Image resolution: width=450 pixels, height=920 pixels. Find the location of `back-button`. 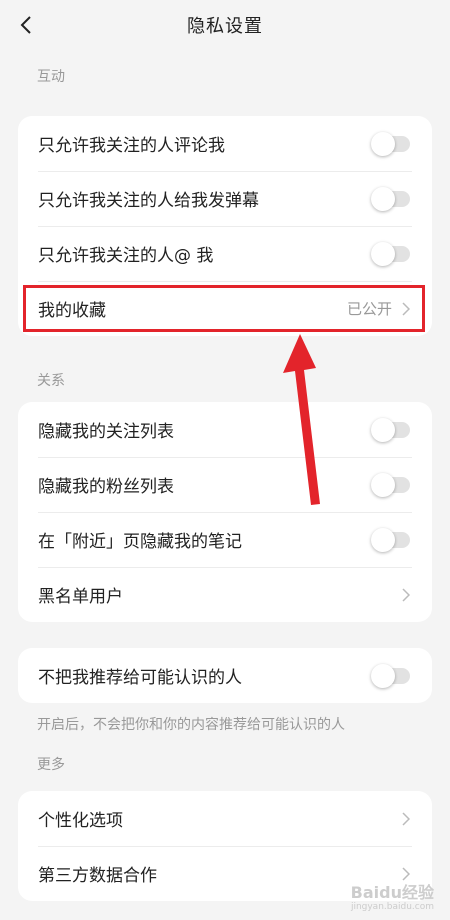

back-button is located at coordinates (26, 25).